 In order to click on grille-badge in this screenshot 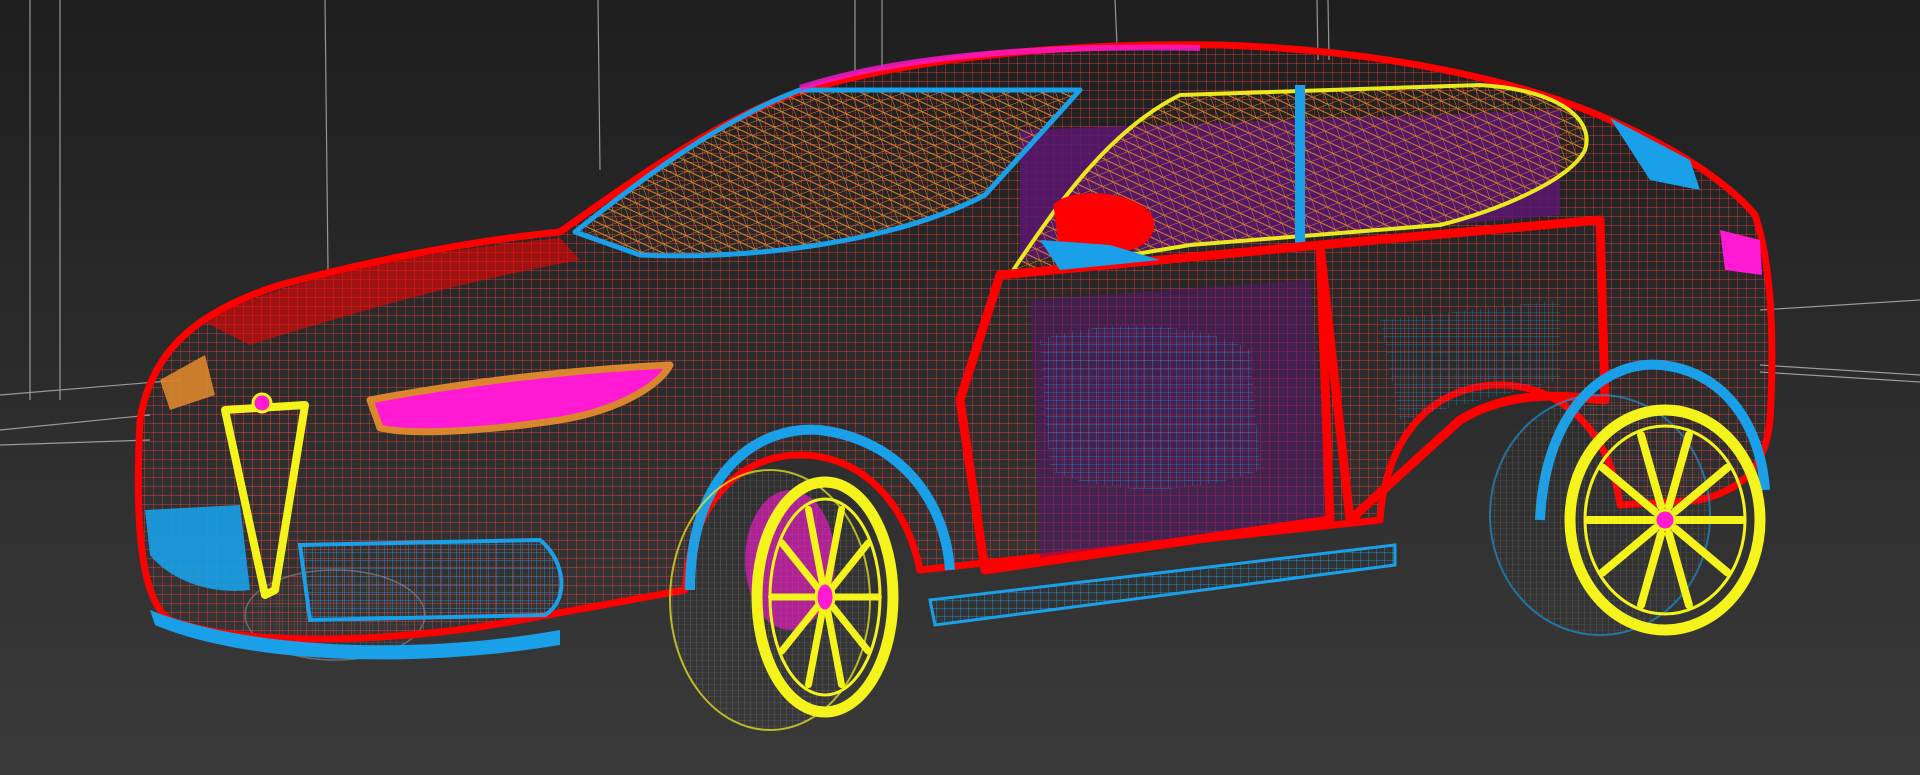, I will do `click(262, 403)`.